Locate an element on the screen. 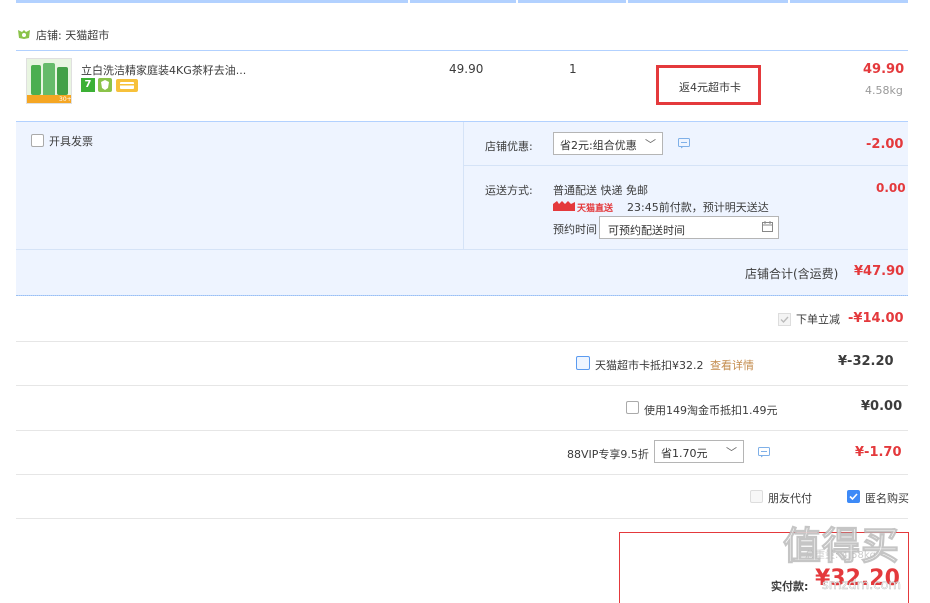  supermarket-card-amount: ¥-32.20 is located at coordinates (866, 361).